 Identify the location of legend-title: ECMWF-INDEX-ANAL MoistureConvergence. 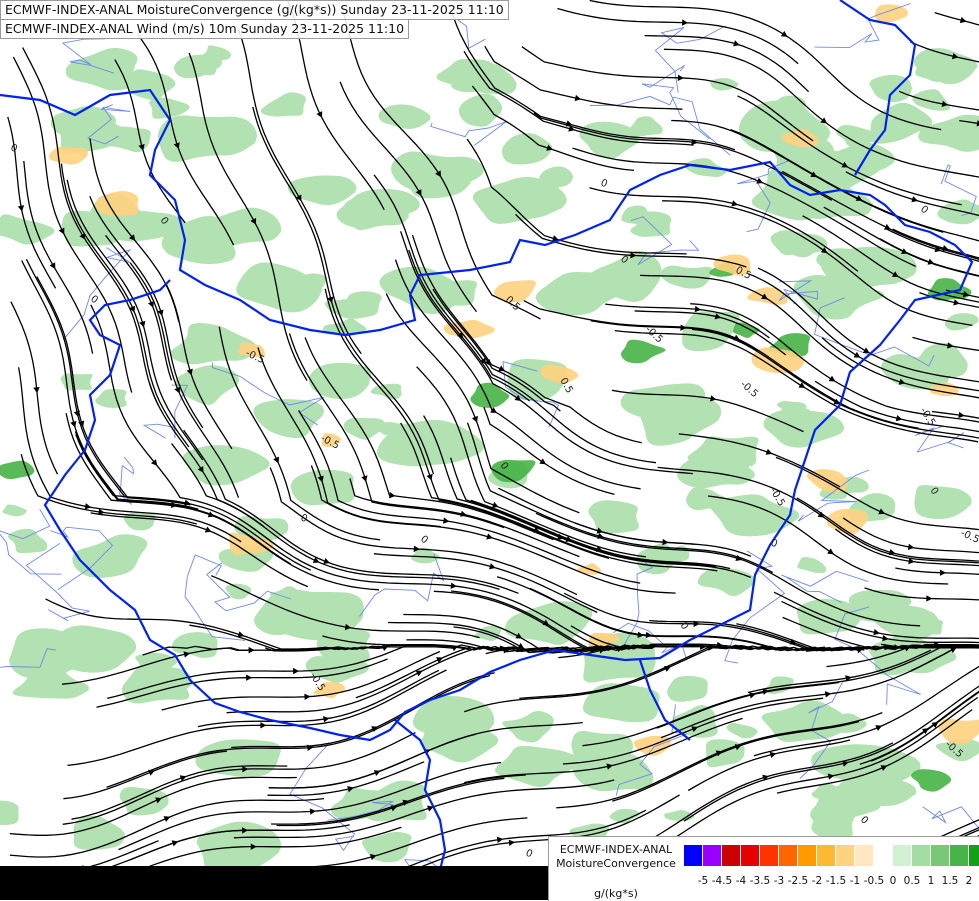
(616, 857).